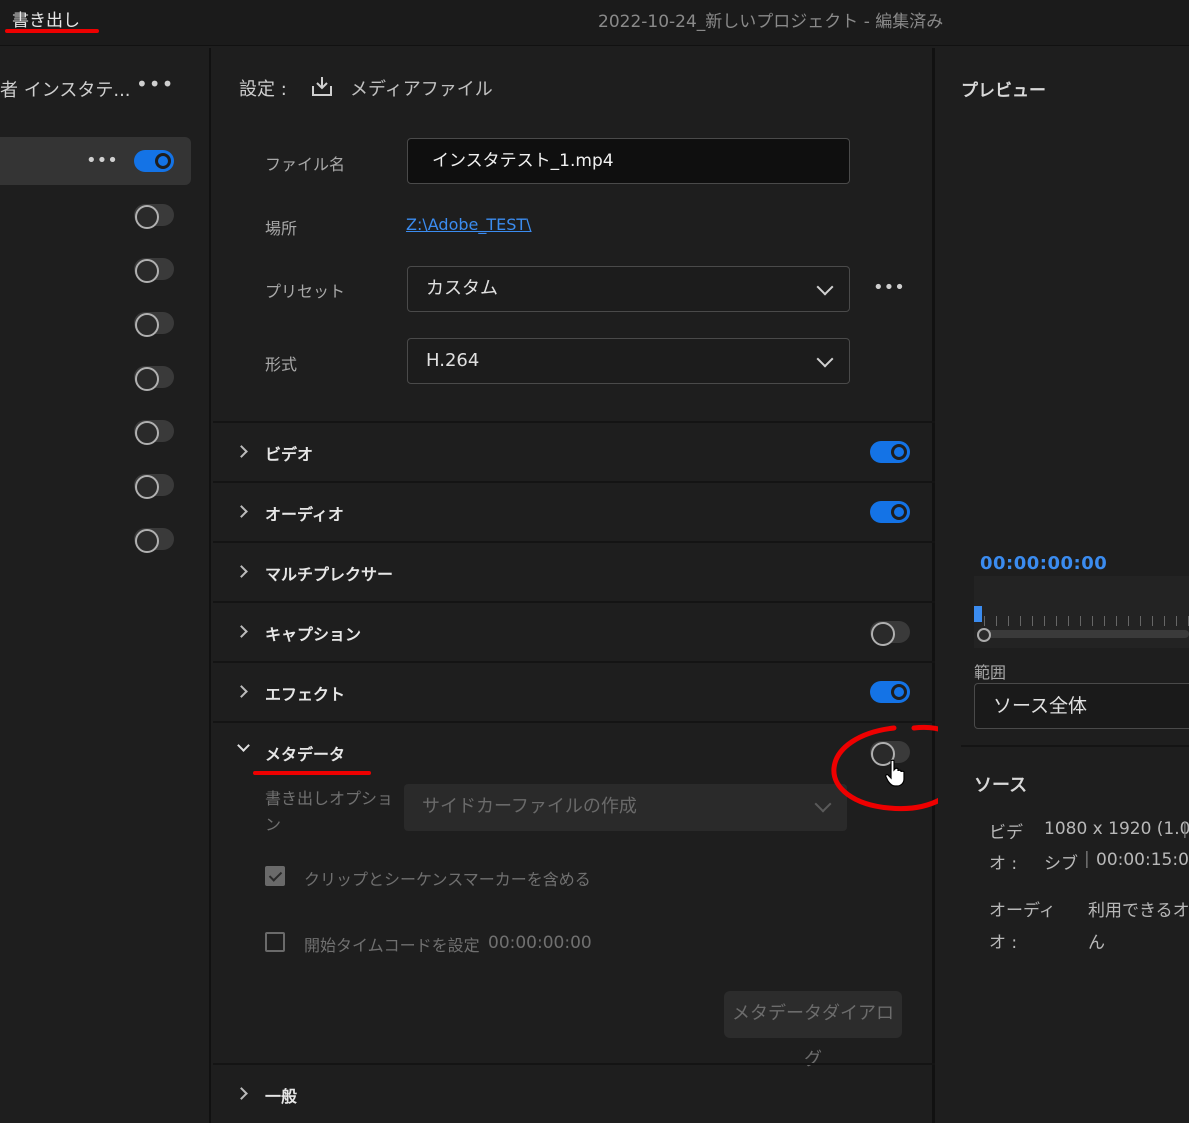 This screenshot has width=1189, height=1123. What do you see at coordinates (813, 1030) in the screenshot?
I see `metadata-dialog-button: メタデータダイアログ` at bounding box center [813, 1030].